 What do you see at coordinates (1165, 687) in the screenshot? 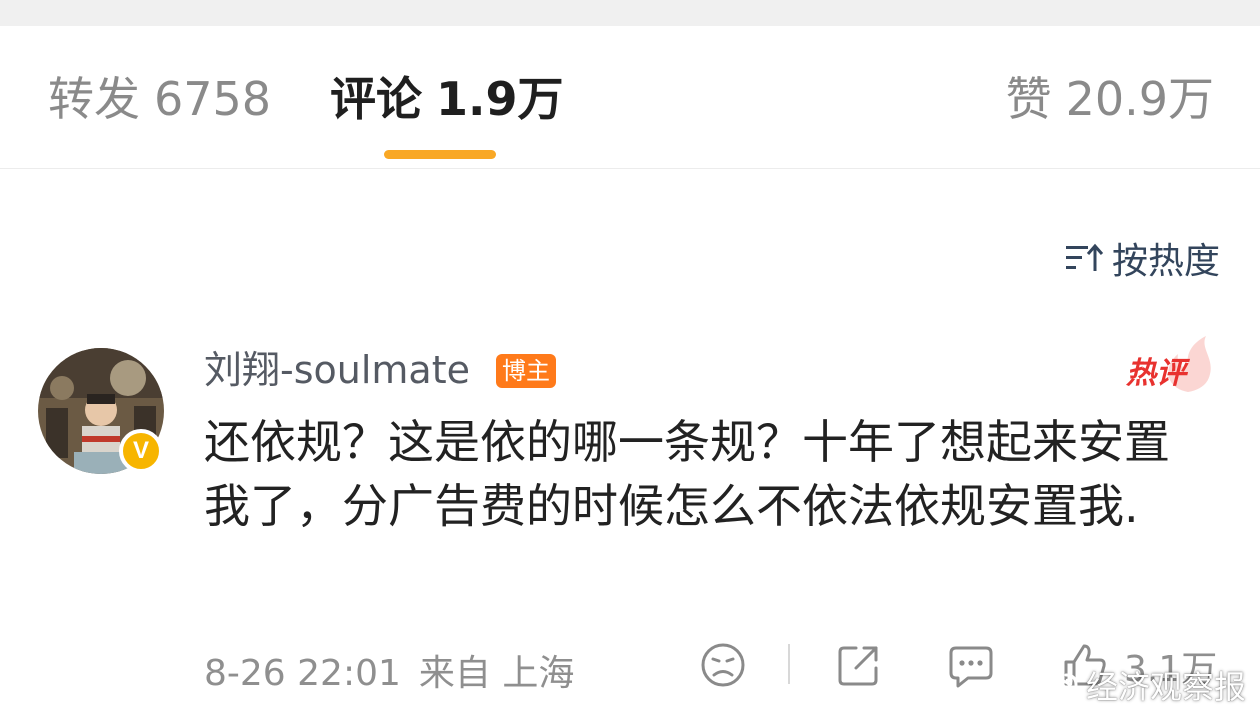
I see `watermark-text: 经济观察报` at bounding box center [1165, 687].